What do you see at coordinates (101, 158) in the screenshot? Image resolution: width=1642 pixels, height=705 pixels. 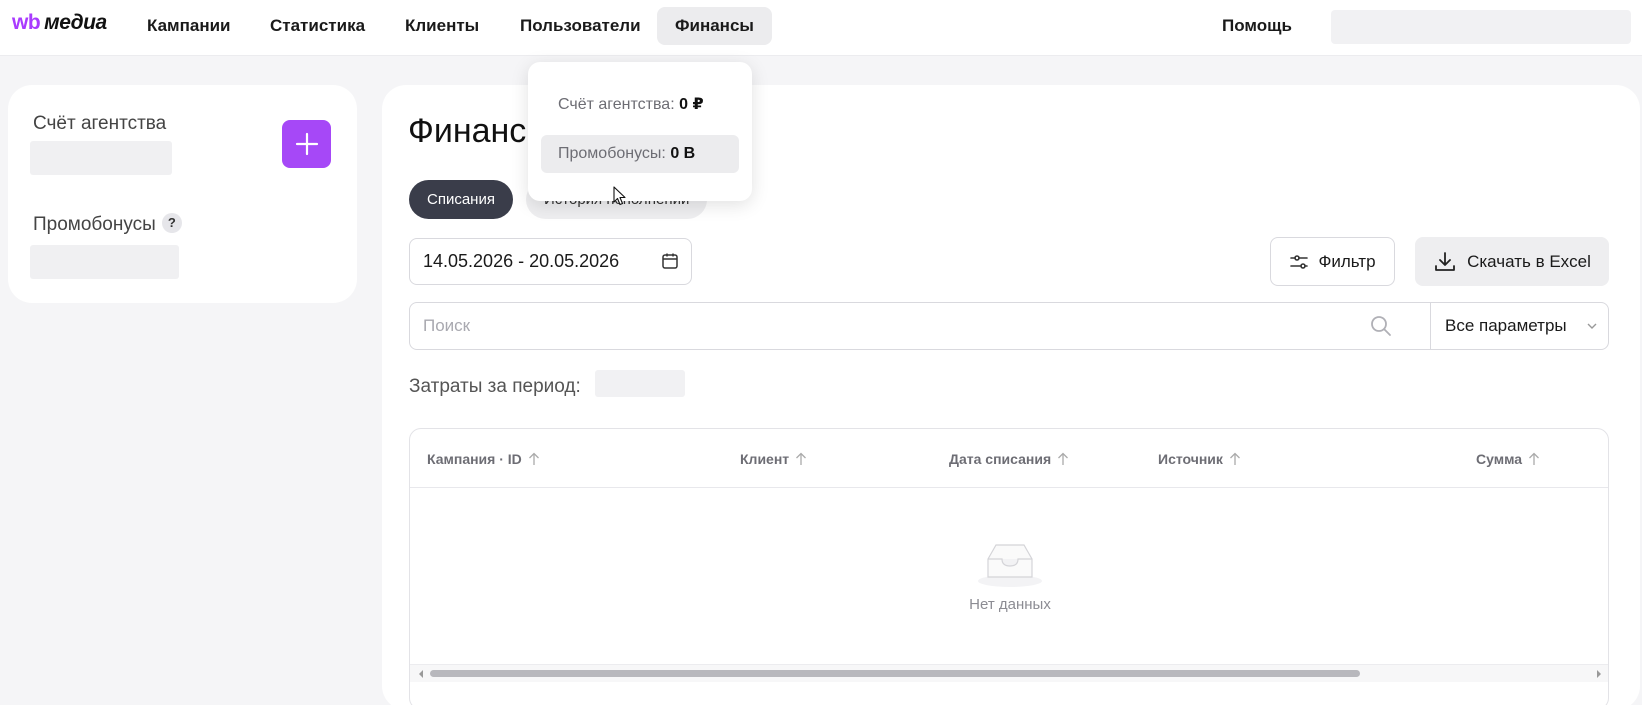 I see `agency-account-value-skeleton` at bounding box center [101, 158].